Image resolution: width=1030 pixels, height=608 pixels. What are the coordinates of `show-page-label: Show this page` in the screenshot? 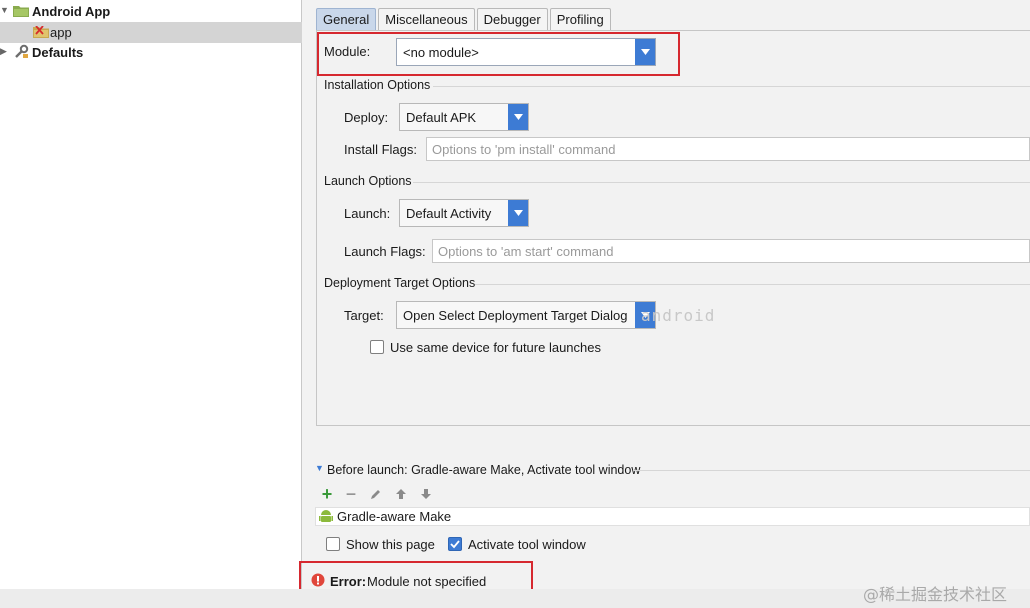 It's located at (390, 544).